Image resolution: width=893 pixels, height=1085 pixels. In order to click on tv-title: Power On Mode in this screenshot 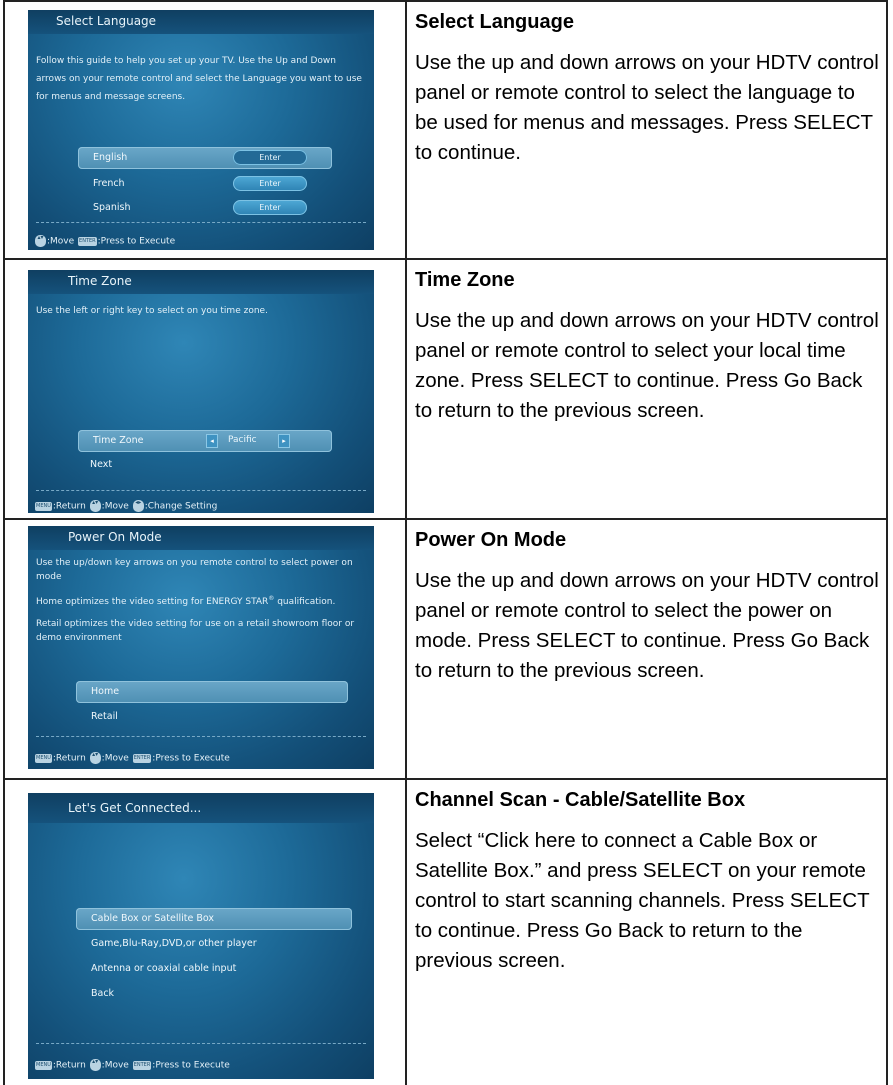, I will do `click(115, 537)`.